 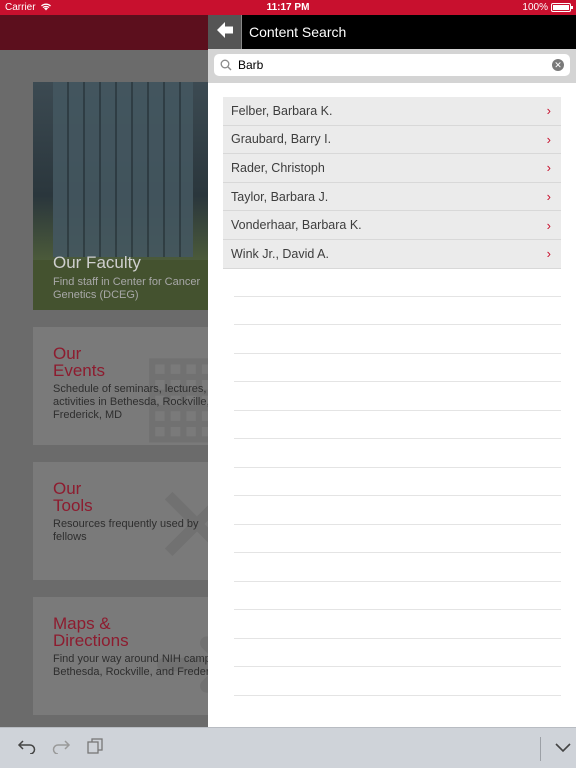 I want to click on search-box: ✕, so click(x=392, y=65).